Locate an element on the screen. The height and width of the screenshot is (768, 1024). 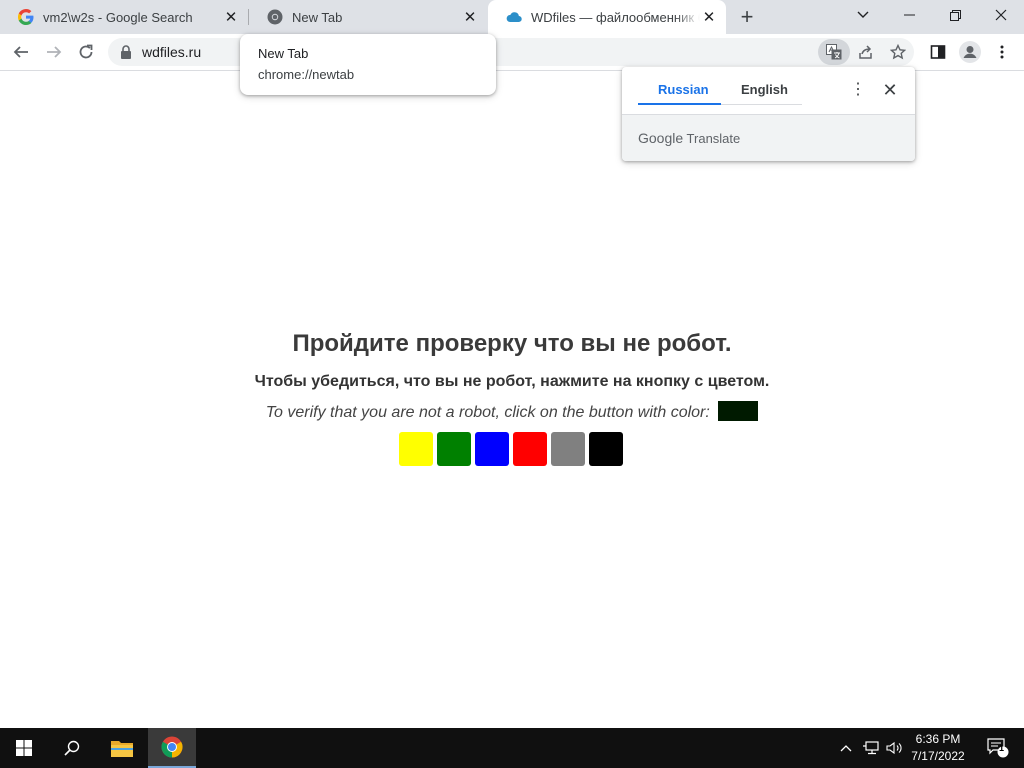
tab-google-search: vm2\w2s - Google Search ✕ is located at coordinates (124, 17).